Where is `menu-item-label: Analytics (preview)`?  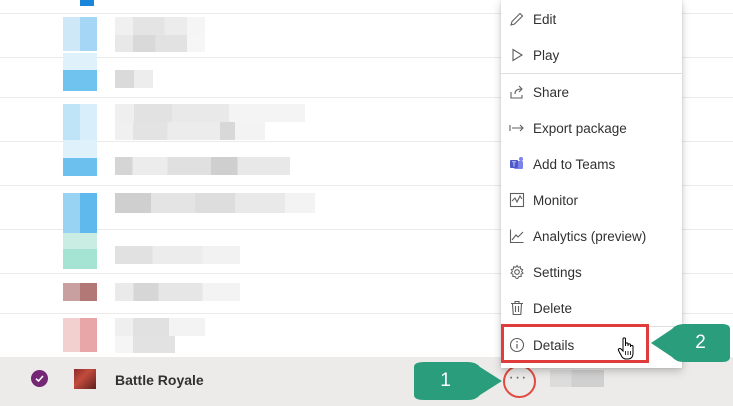
menu-item-label: Analytics (preview) is located at coordinates (590, 236).